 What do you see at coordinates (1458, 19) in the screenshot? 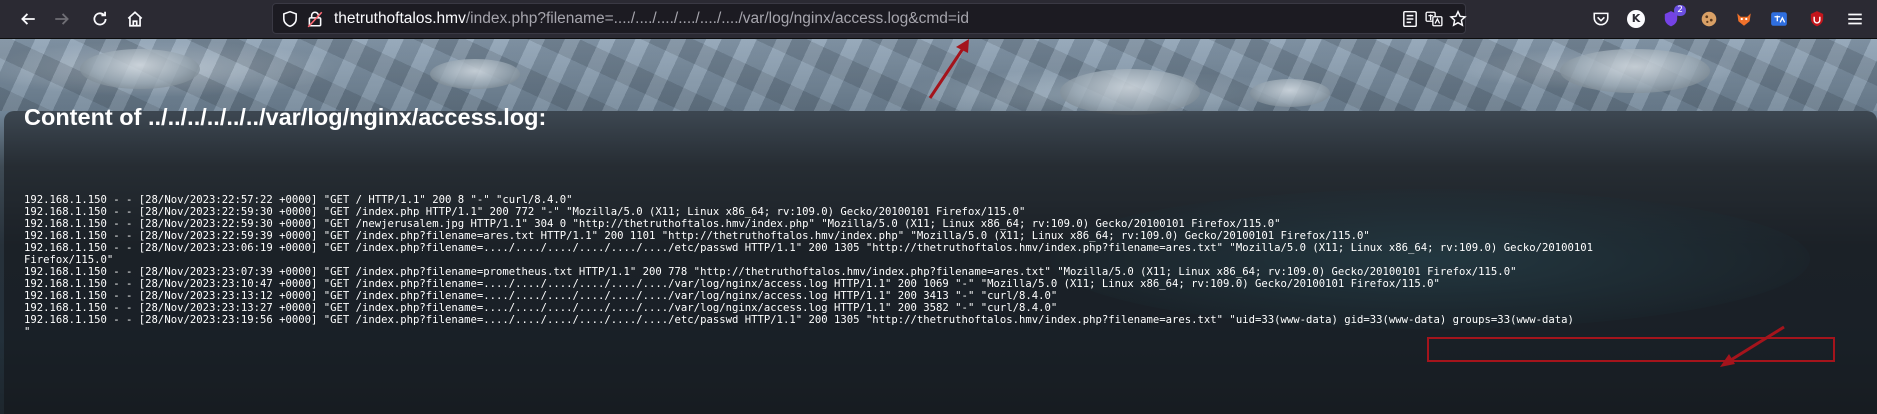
I see `bookmark-star-icon` at bounding box center [1458, 19].